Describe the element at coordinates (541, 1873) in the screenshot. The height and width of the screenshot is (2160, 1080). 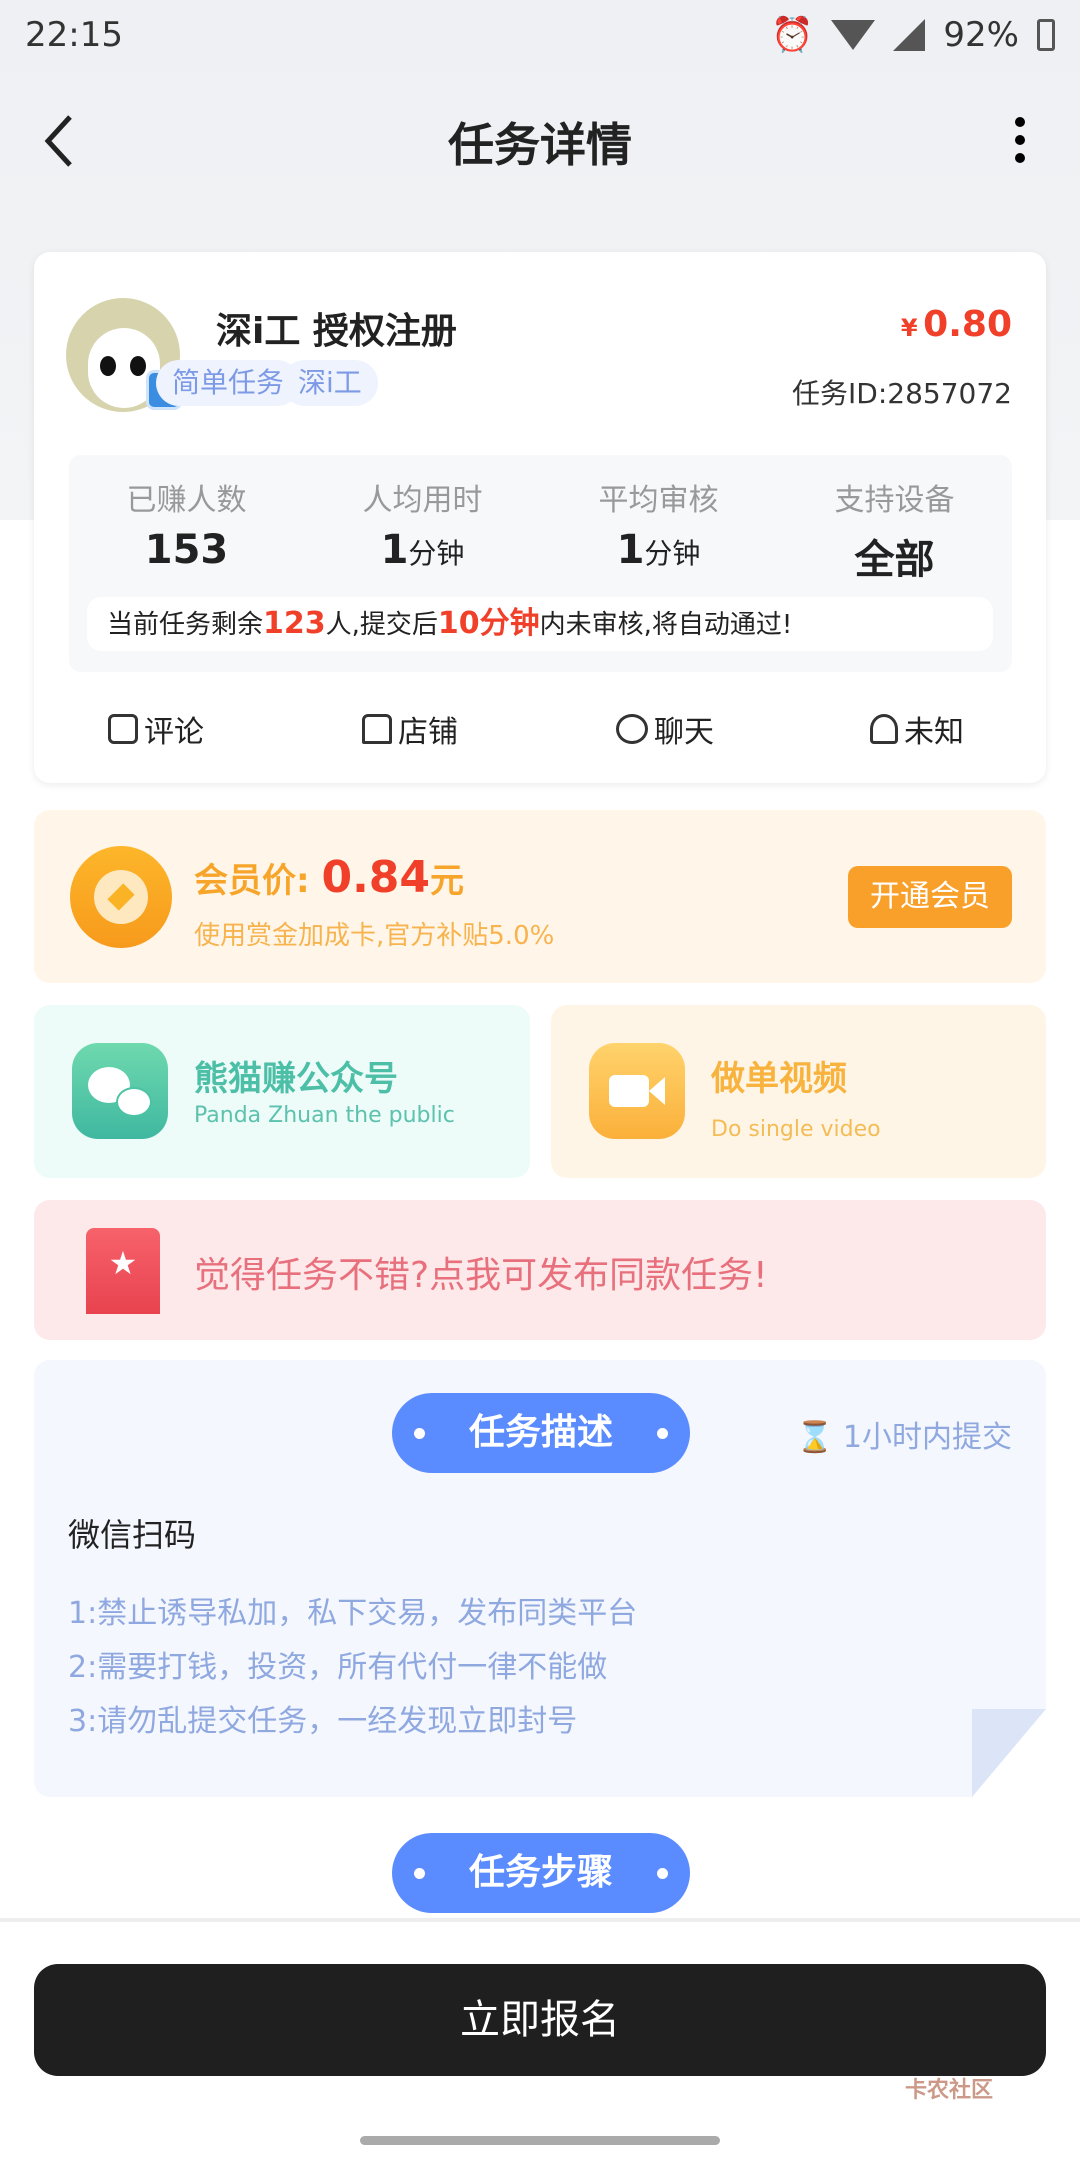
I see `task-steps-heading: 任务步骤` at that location.